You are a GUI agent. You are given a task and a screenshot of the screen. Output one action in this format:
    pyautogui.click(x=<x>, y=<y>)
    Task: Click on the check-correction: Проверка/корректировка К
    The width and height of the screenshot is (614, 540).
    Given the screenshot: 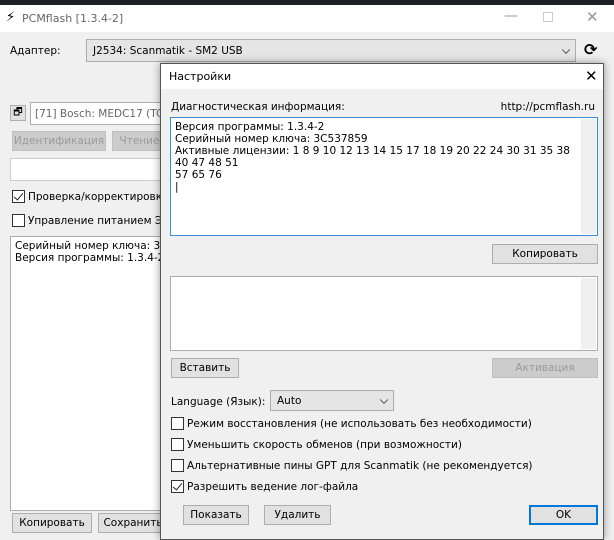 What is the action you would take?
    pyautogui.click(x=95, y=196)
    